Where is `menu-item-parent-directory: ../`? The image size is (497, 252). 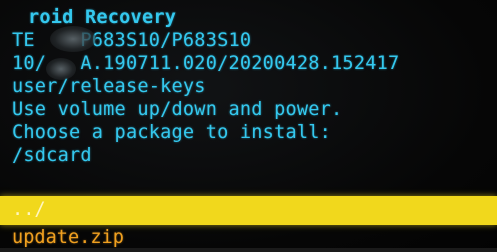 menu-item-parent-directory: ../ is located at coordinates (248, 210).